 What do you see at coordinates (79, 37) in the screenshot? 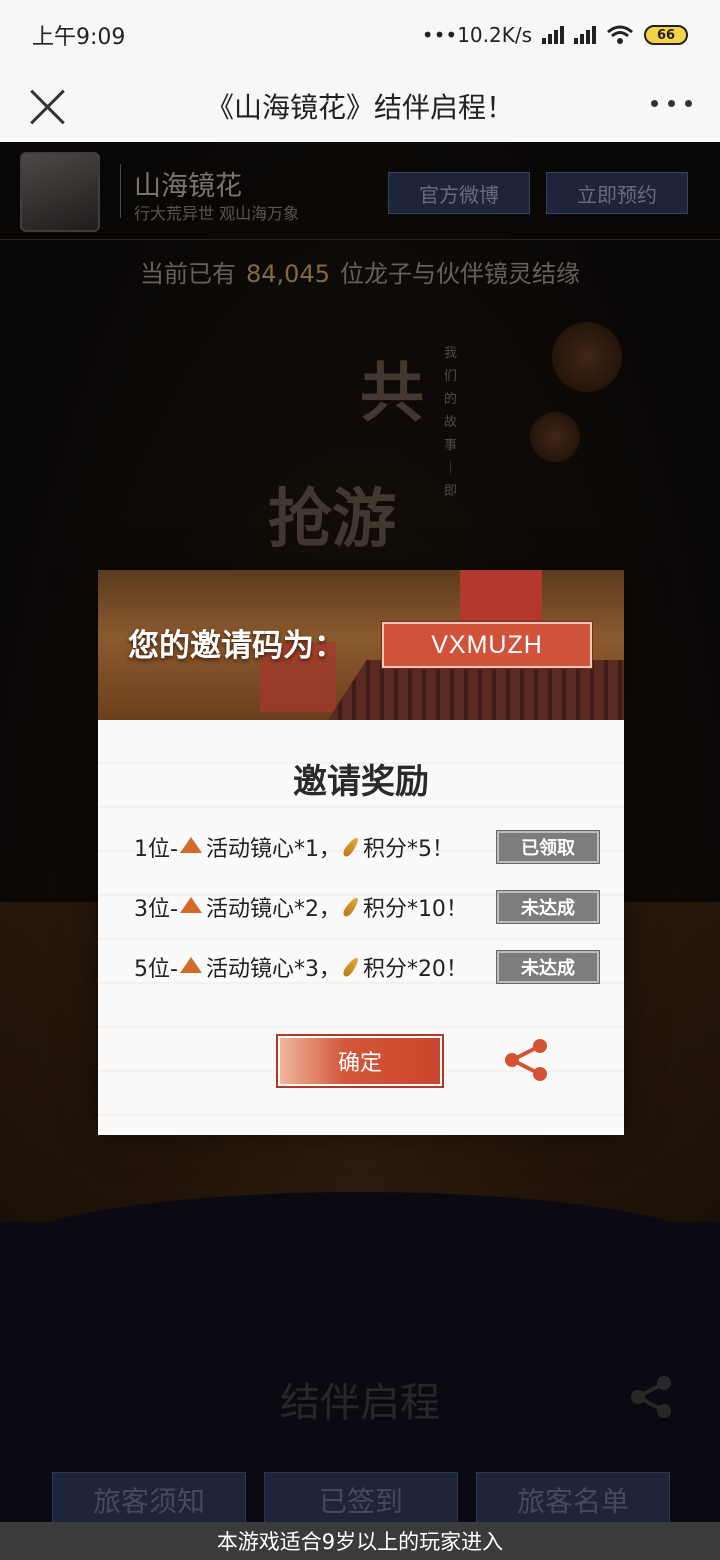
I see `status-time: 上午9:09` at bounding box center [79, 37].